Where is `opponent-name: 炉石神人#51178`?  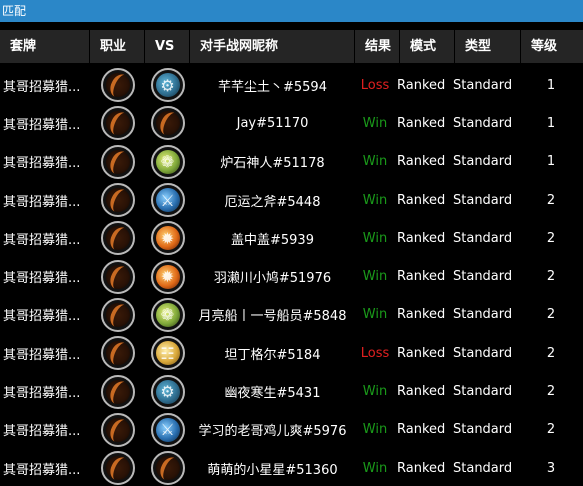
opponent-name: 炉石神人#51178 is located at coordinates (272, 164).